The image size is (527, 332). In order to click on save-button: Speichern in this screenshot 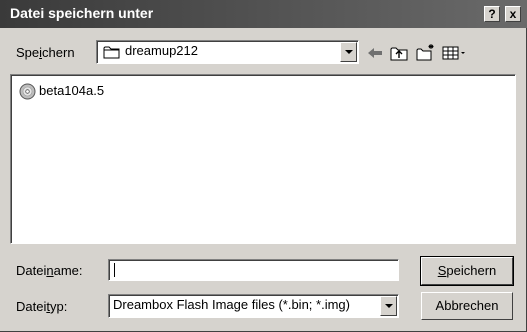, I will do `click(467, 271)`.